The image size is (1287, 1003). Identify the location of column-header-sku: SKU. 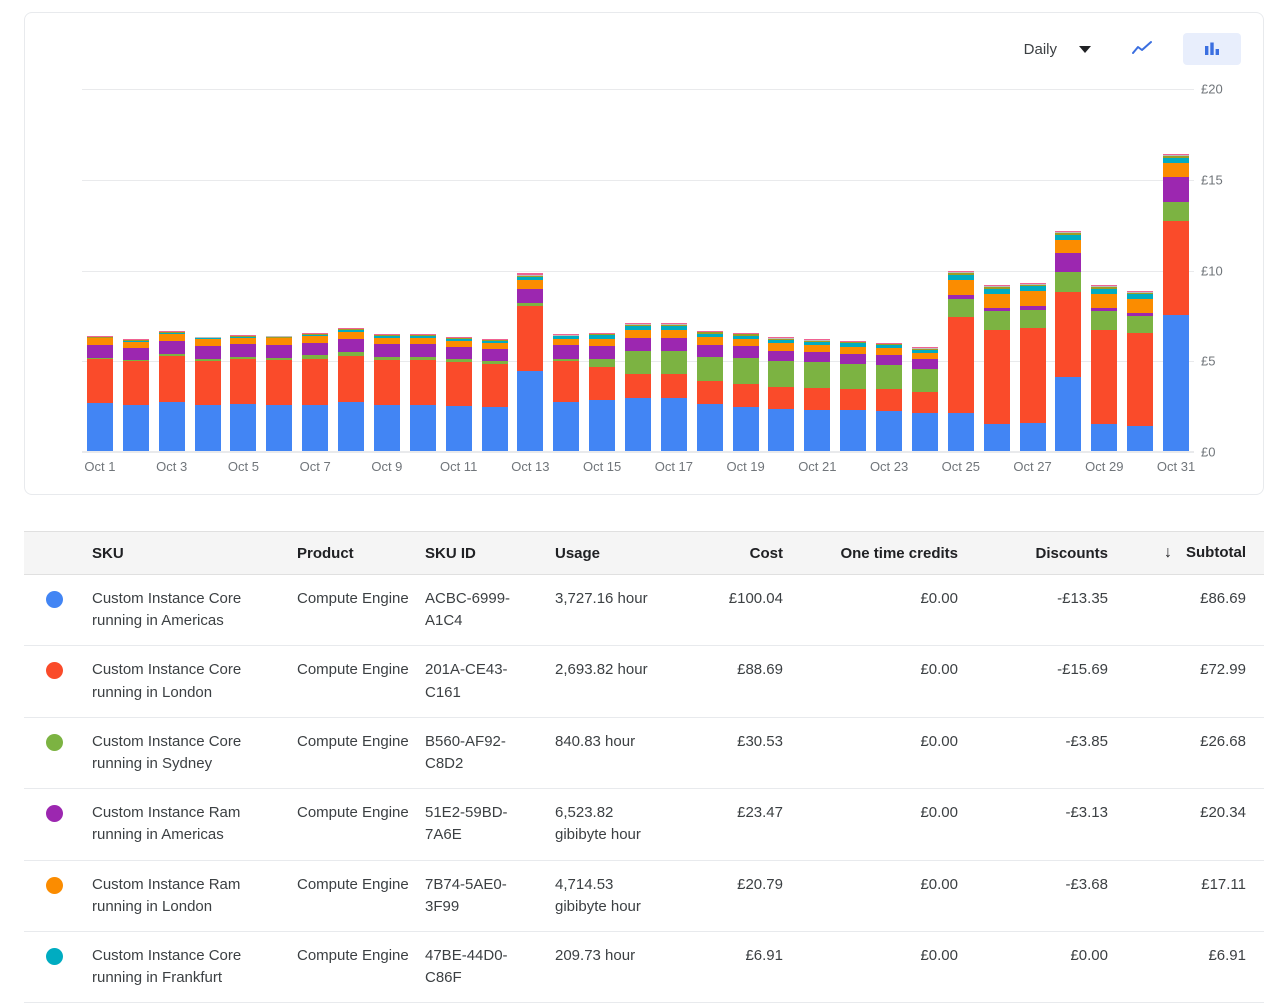
(186, 553).